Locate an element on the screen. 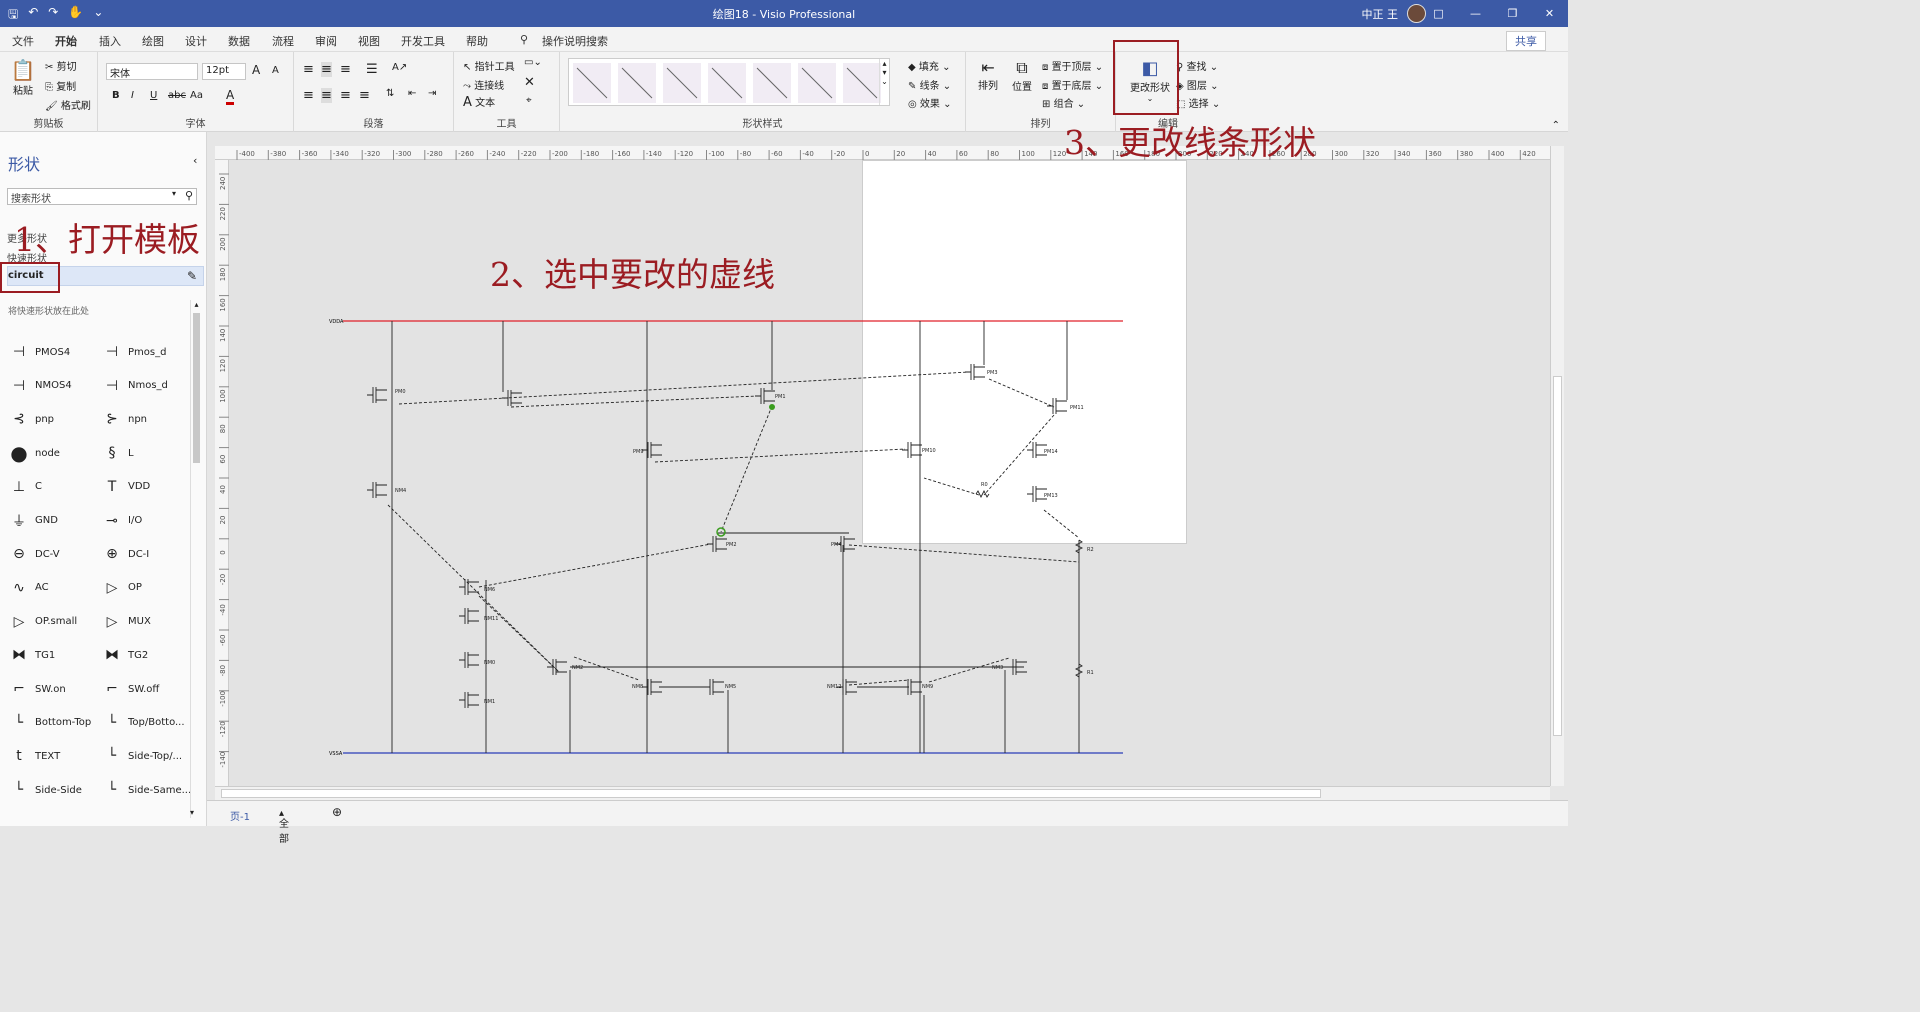 The width and height of the screenshot is (1920, 1012). shape-item: ⊣ NMOS4 is located at coordinates (40, 386).